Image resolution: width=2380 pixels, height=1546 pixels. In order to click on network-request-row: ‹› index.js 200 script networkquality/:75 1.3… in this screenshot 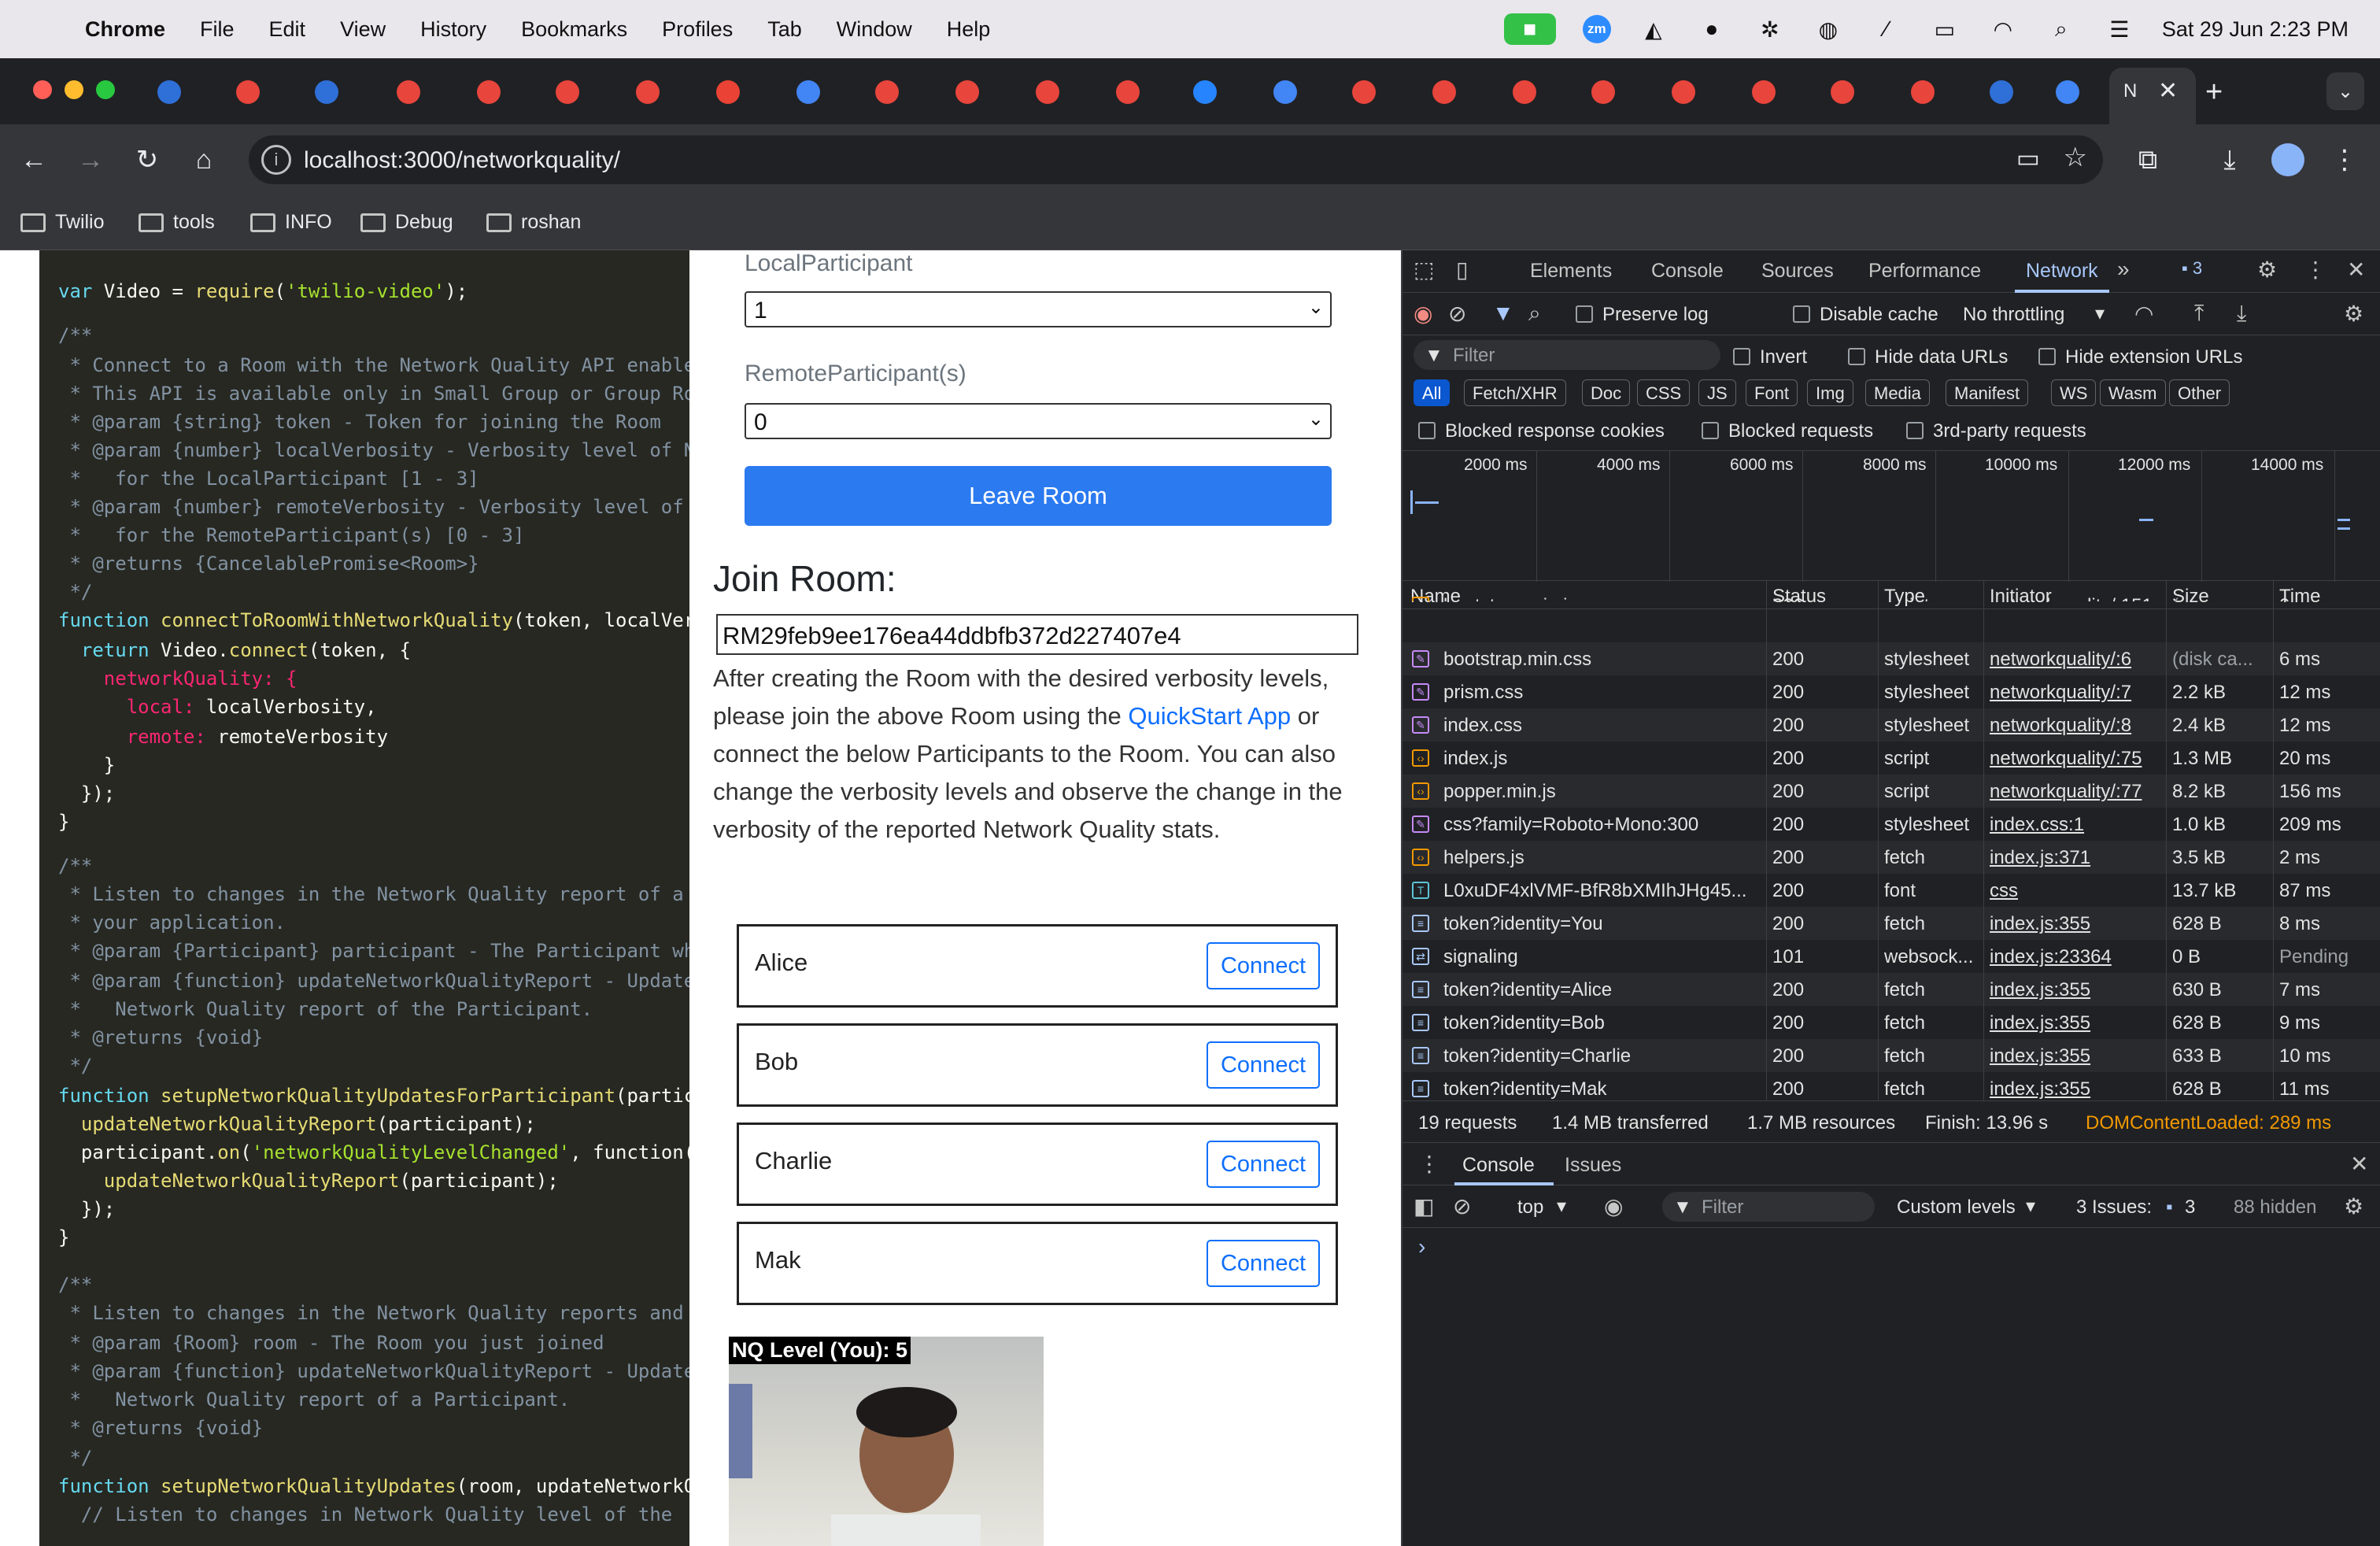, I will do `click(1891, 759)`.